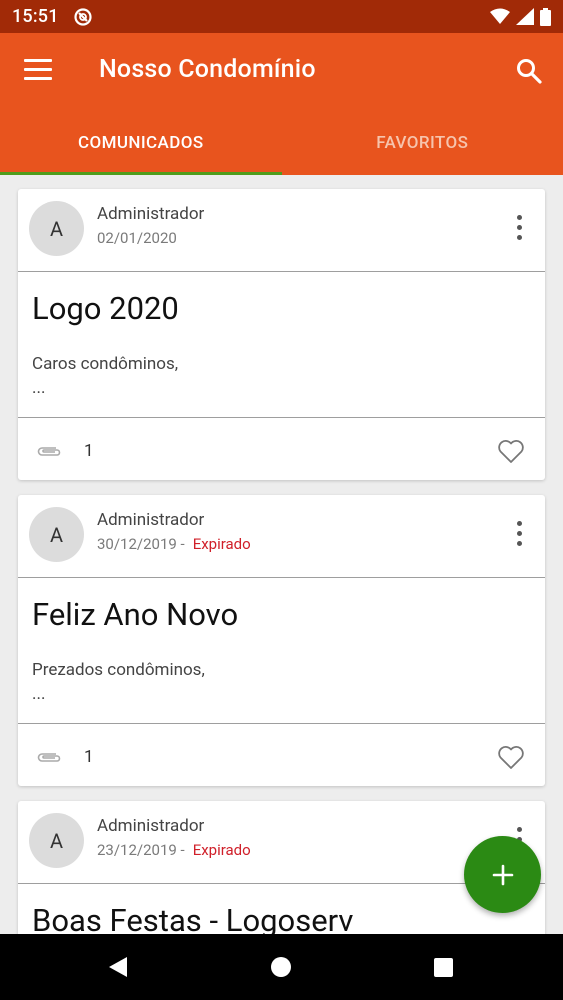  Describe the element at coordinates (141, 143) in the screenshot. I see `tab-comunicados: COMUNICADOS` at that location.